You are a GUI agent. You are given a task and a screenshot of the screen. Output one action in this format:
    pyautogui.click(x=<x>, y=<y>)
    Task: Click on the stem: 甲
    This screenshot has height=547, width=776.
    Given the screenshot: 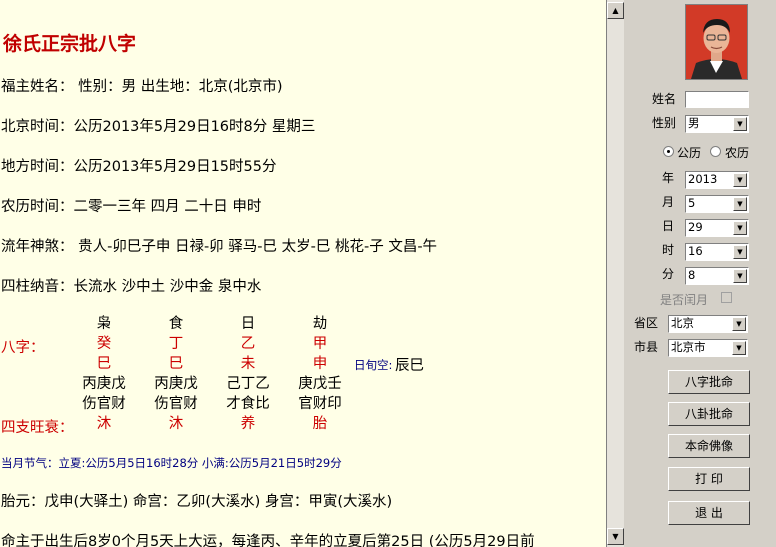 What is the action you would take?
    pyautogui.click(x=320, y=344)
    